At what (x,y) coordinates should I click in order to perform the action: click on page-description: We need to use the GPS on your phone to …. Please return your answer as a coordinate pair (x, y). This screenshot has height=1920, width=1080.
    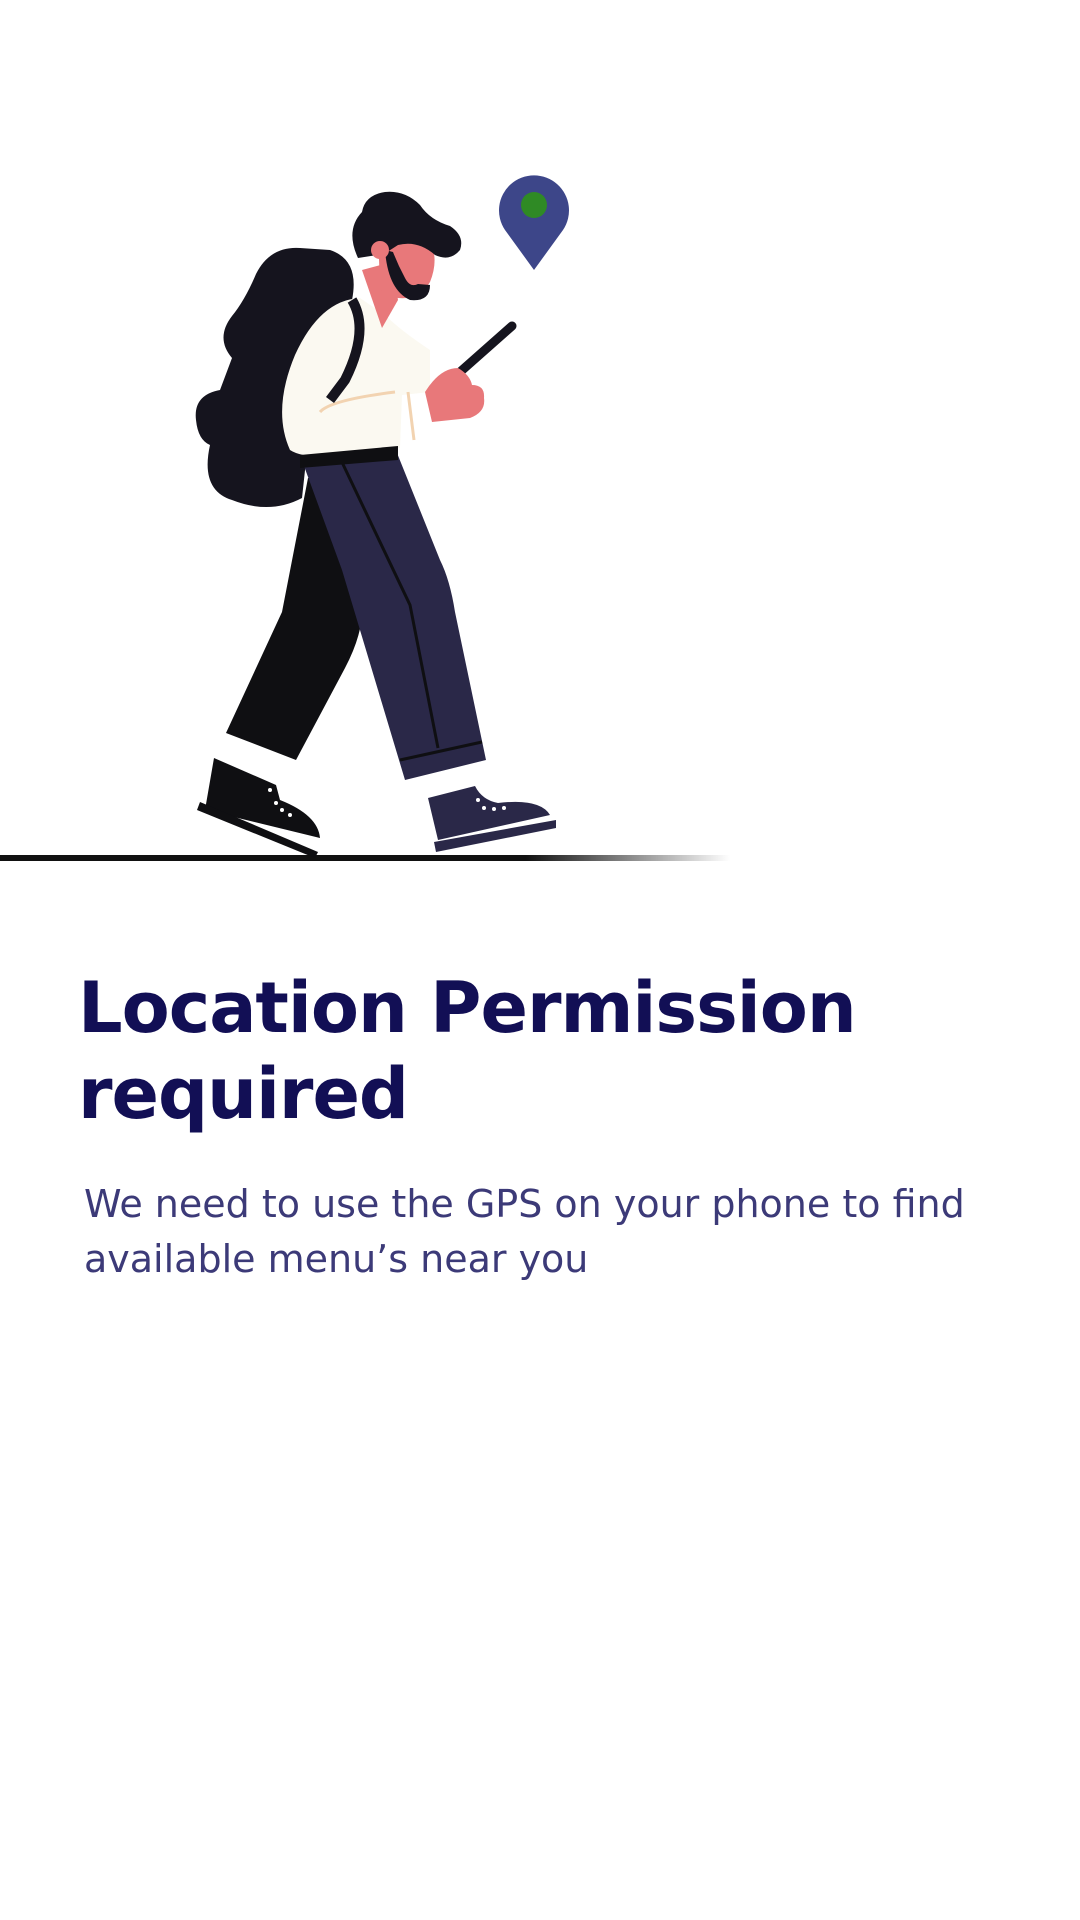
    Looking at the image, I should click on (524, 1231).